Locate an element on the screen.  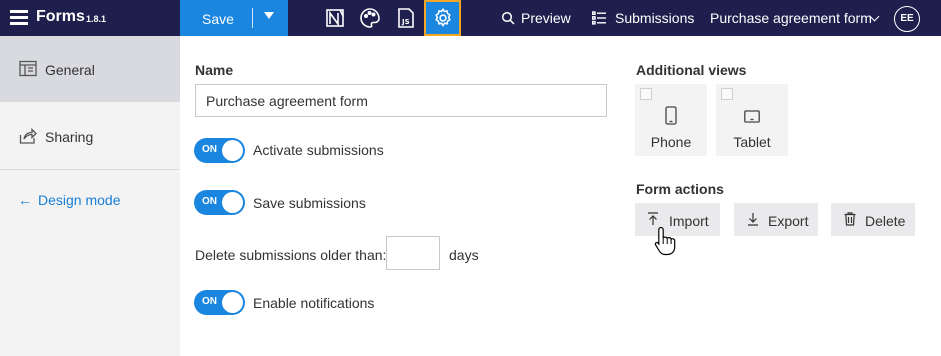
phone-view-checkbox is located at coordinates (646, 94).